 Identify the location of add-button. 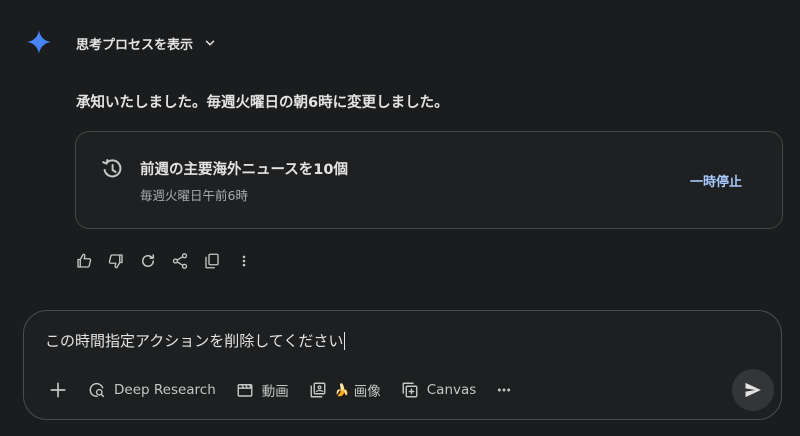
(58, 390).